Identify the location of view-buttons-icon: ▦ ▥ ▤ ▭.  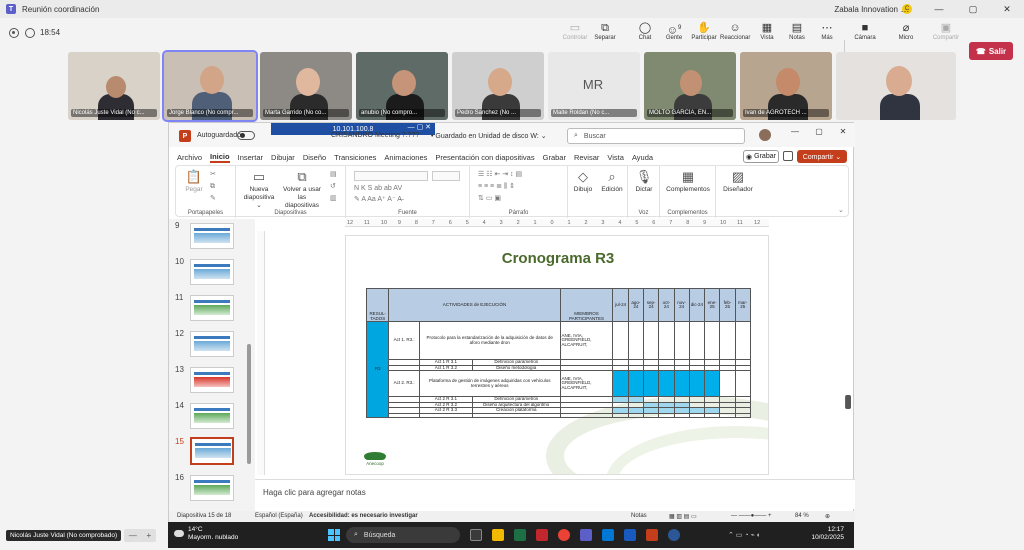
(683, 516).